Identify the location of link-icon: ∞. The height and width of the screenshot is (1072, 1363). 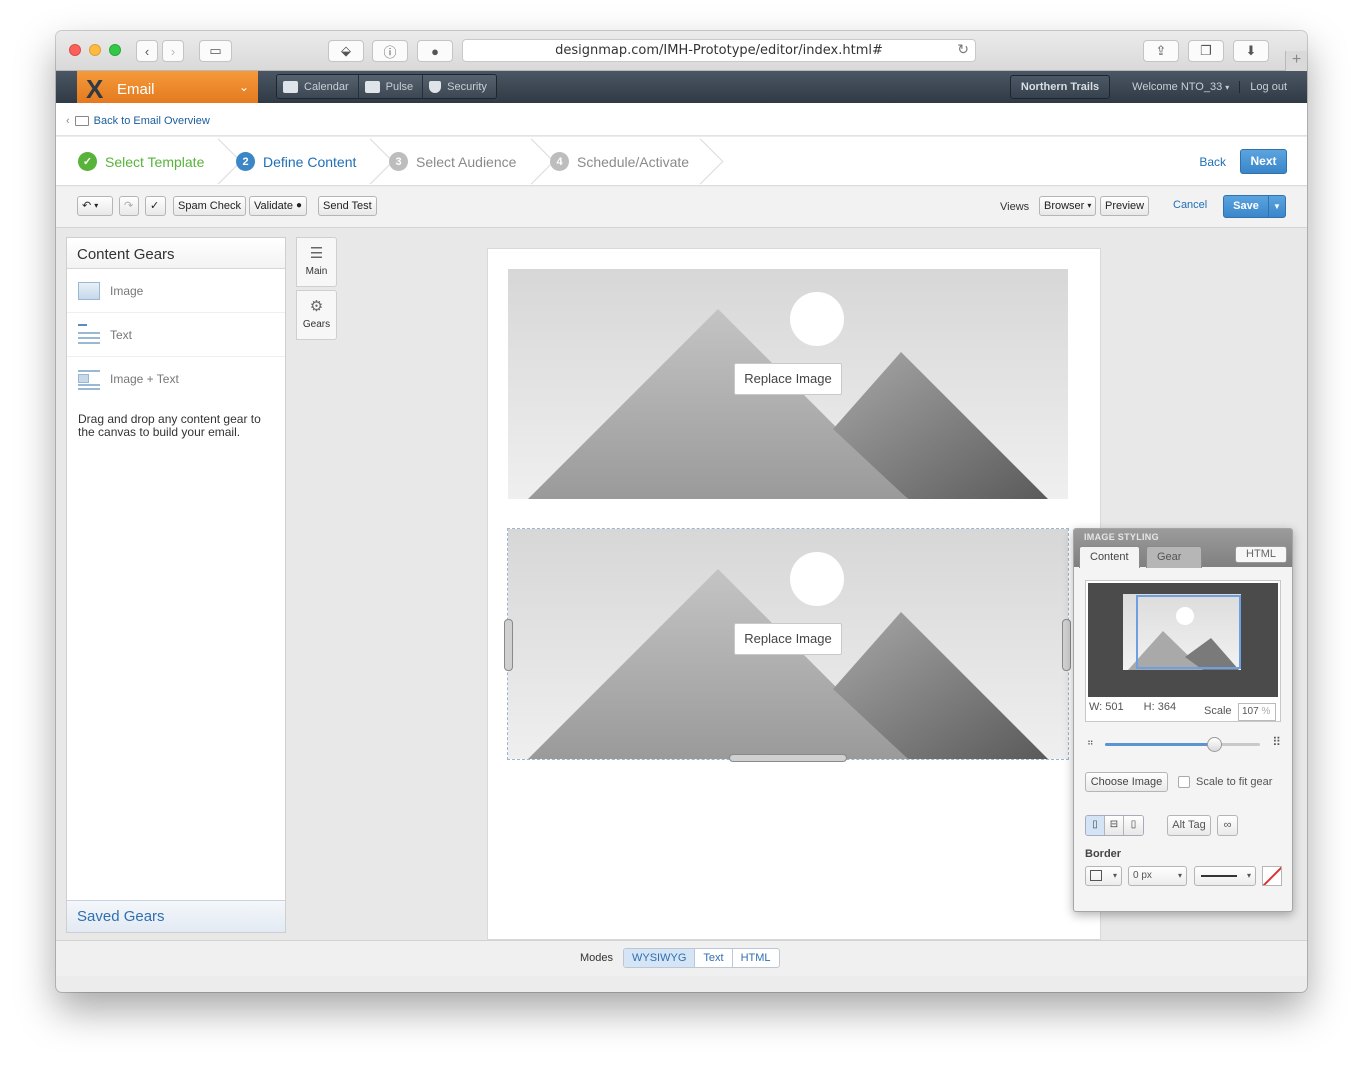
(1227, 825).